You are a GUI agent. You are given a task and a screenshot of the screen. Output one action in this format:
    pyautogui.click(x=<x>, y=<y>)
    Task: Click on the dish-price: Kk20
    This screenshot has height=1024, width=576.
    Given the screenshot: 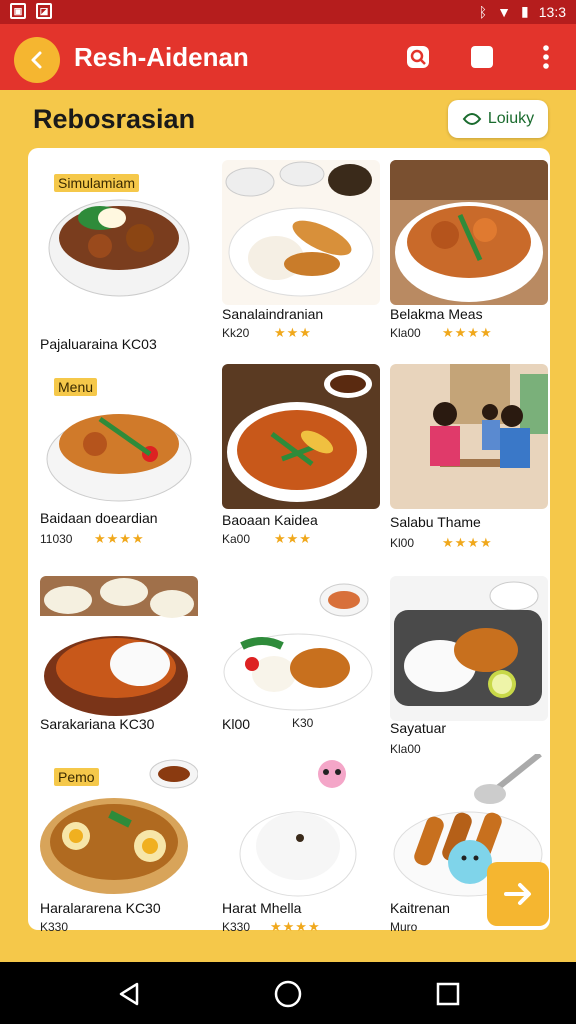 What is the action you would take?
    pyautogui.click(x=236, y=333)
    